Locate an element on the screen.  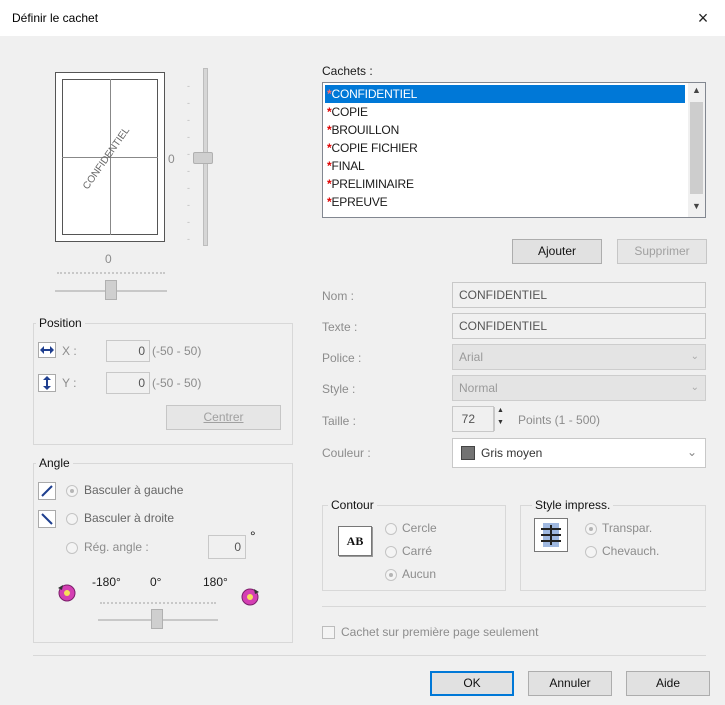
size-spinner: ▲ ▼ is located at coordinates (500, 419).